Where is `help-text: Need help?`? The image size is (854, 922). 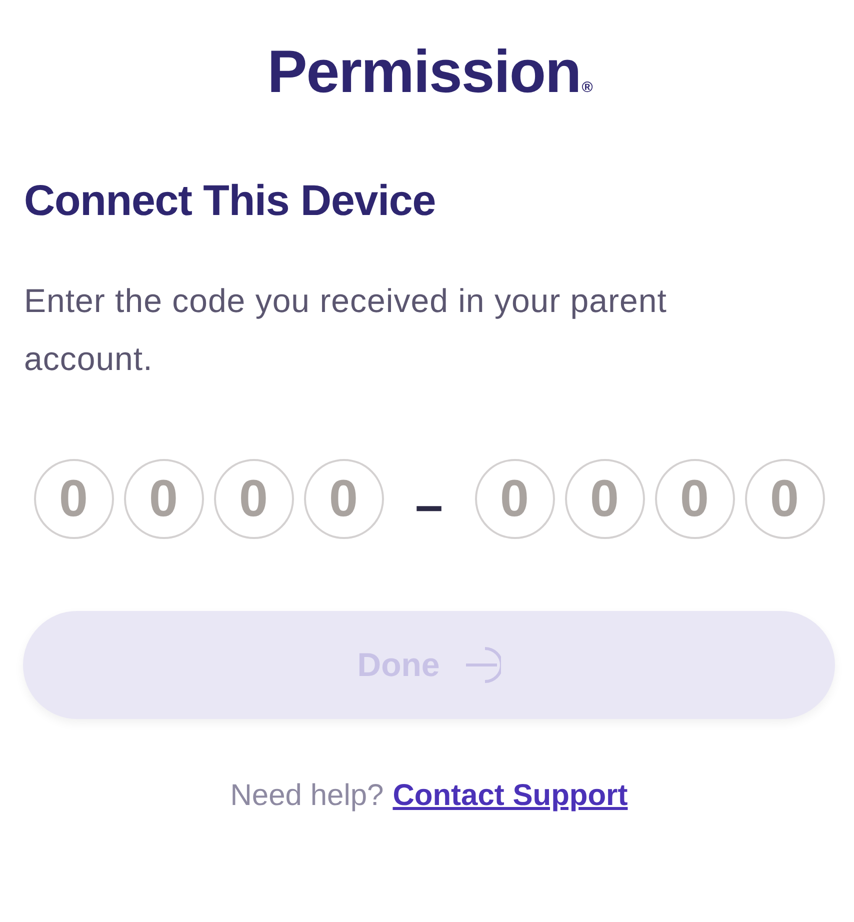 help-text: Need help? is located at coordinates (307, 795).